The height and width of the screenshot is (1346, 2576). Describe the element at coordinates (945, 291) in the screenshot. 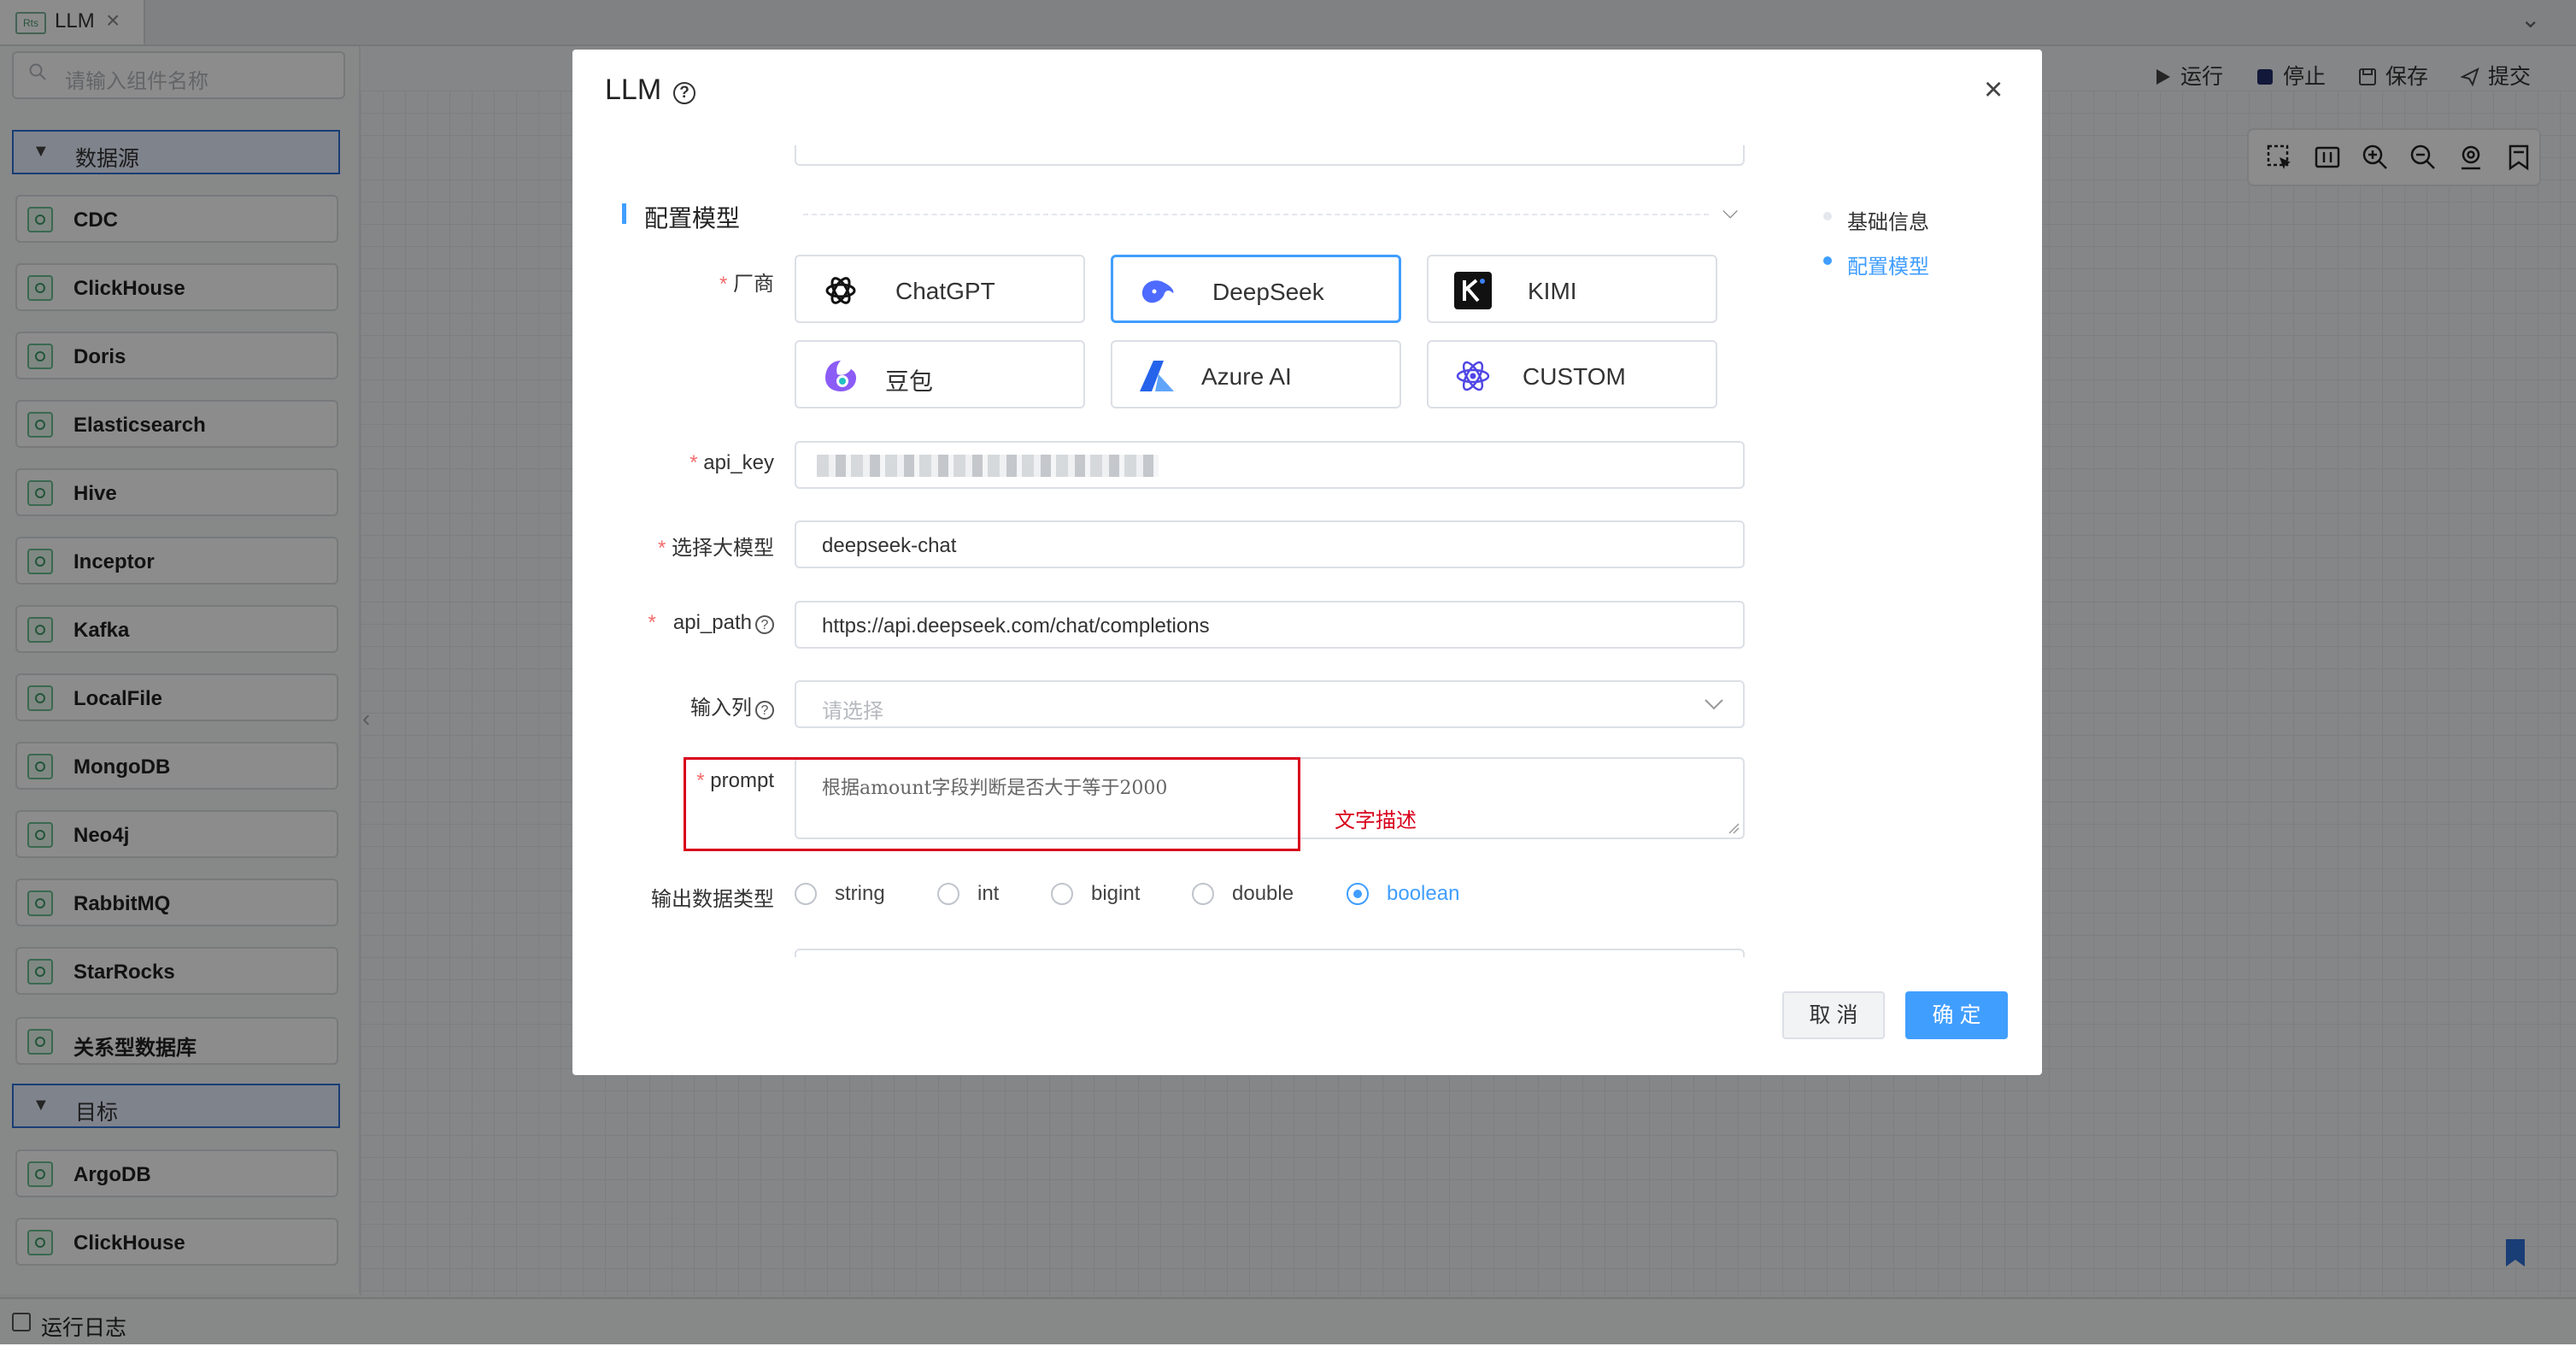

I see `vendor-name: ChatGPT` at that location.